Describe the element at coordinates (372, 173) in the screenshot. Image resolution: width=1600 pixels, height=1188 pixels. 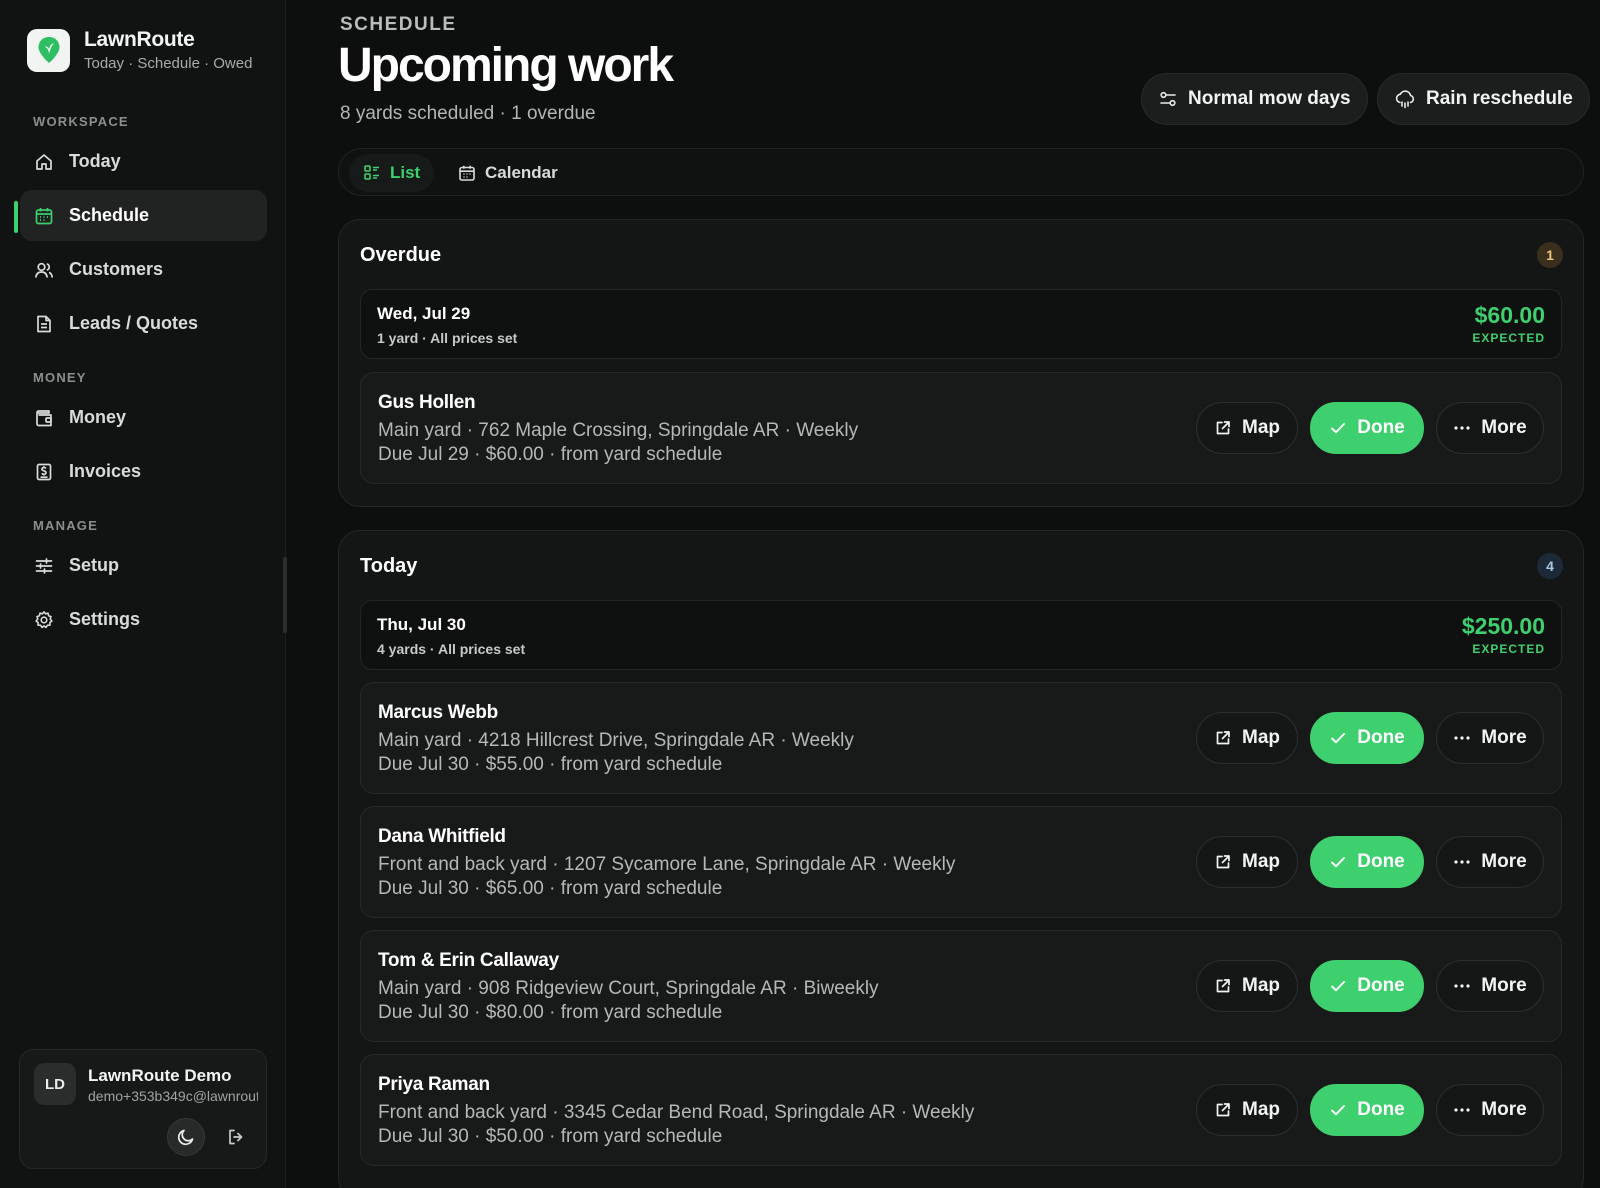
I see `list-icon` at that location.